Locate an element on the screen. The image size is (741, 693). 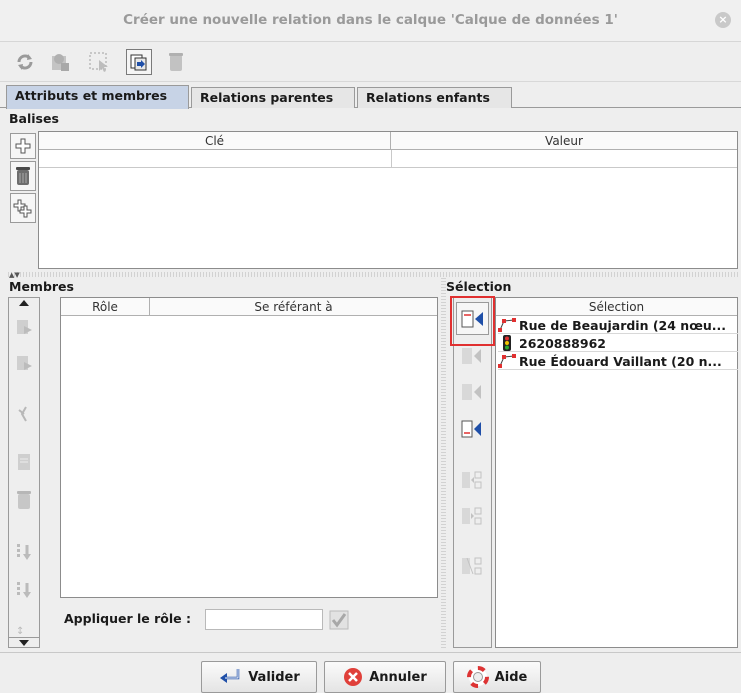
horizontal-splitter is located at coordinates (373, 274).